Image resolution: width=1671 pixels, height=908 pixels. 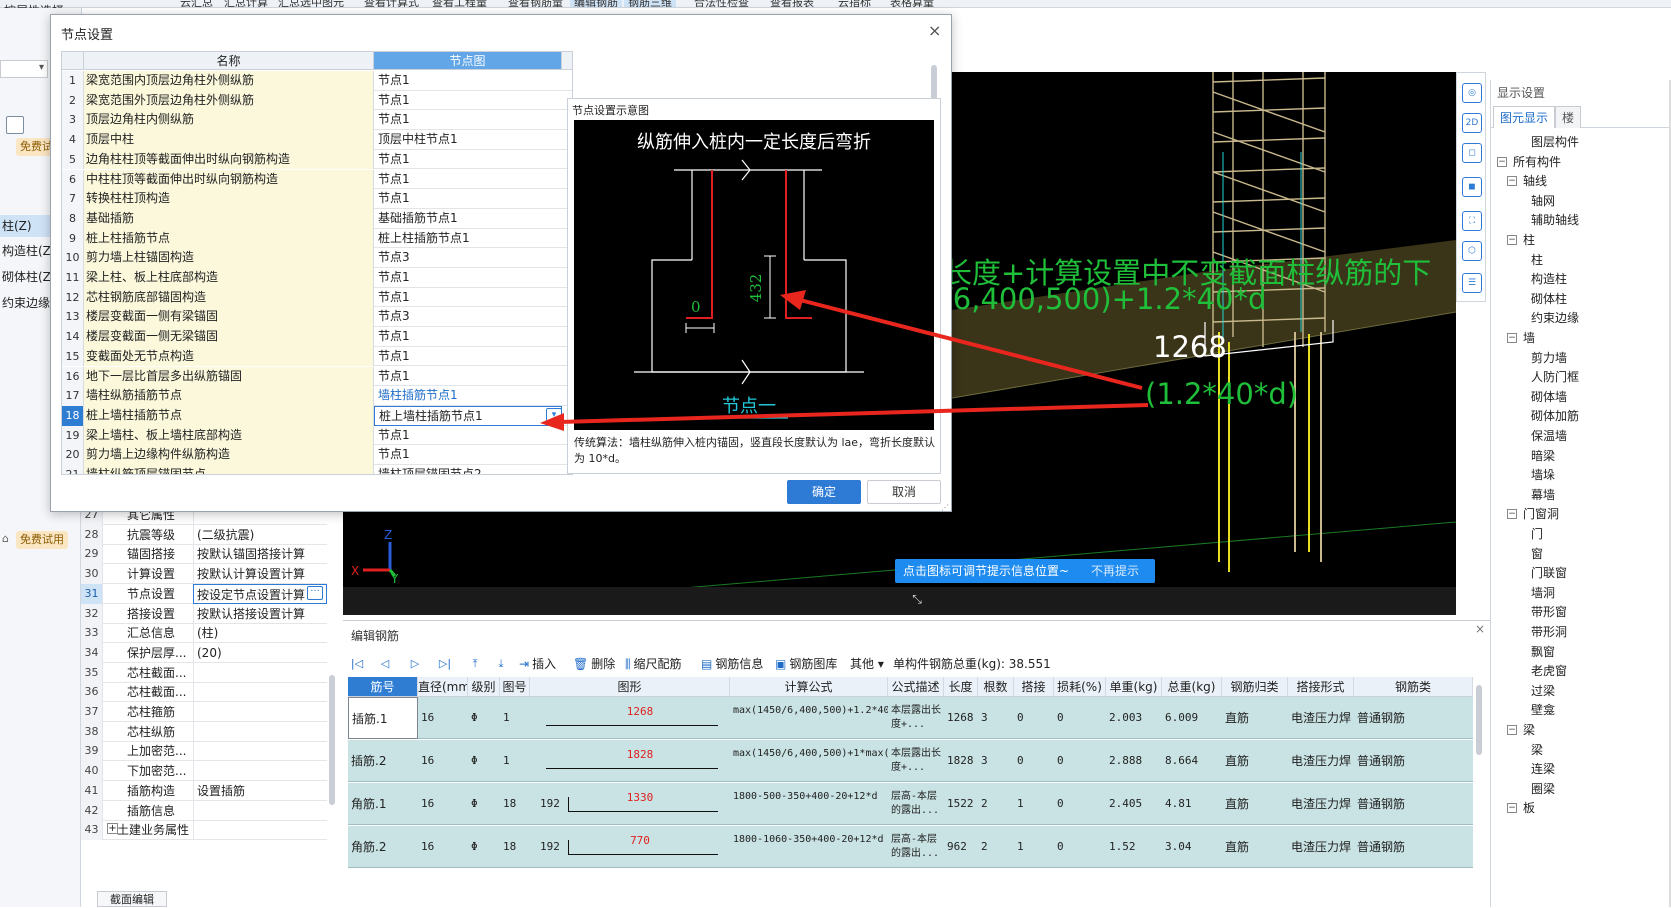 I want to click on node-row-value: 桩上柱插筋节点1, so click(x=468, y=239).